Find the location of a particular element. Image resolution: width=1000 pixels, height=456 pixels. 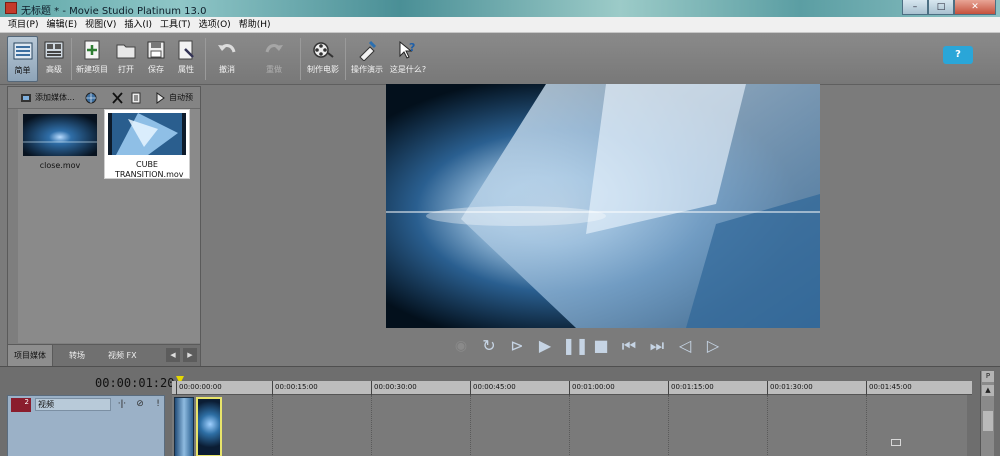

video-track-header: 2 视频 ·ǀ· ⊘ ! is located at coordinates (86, 425).